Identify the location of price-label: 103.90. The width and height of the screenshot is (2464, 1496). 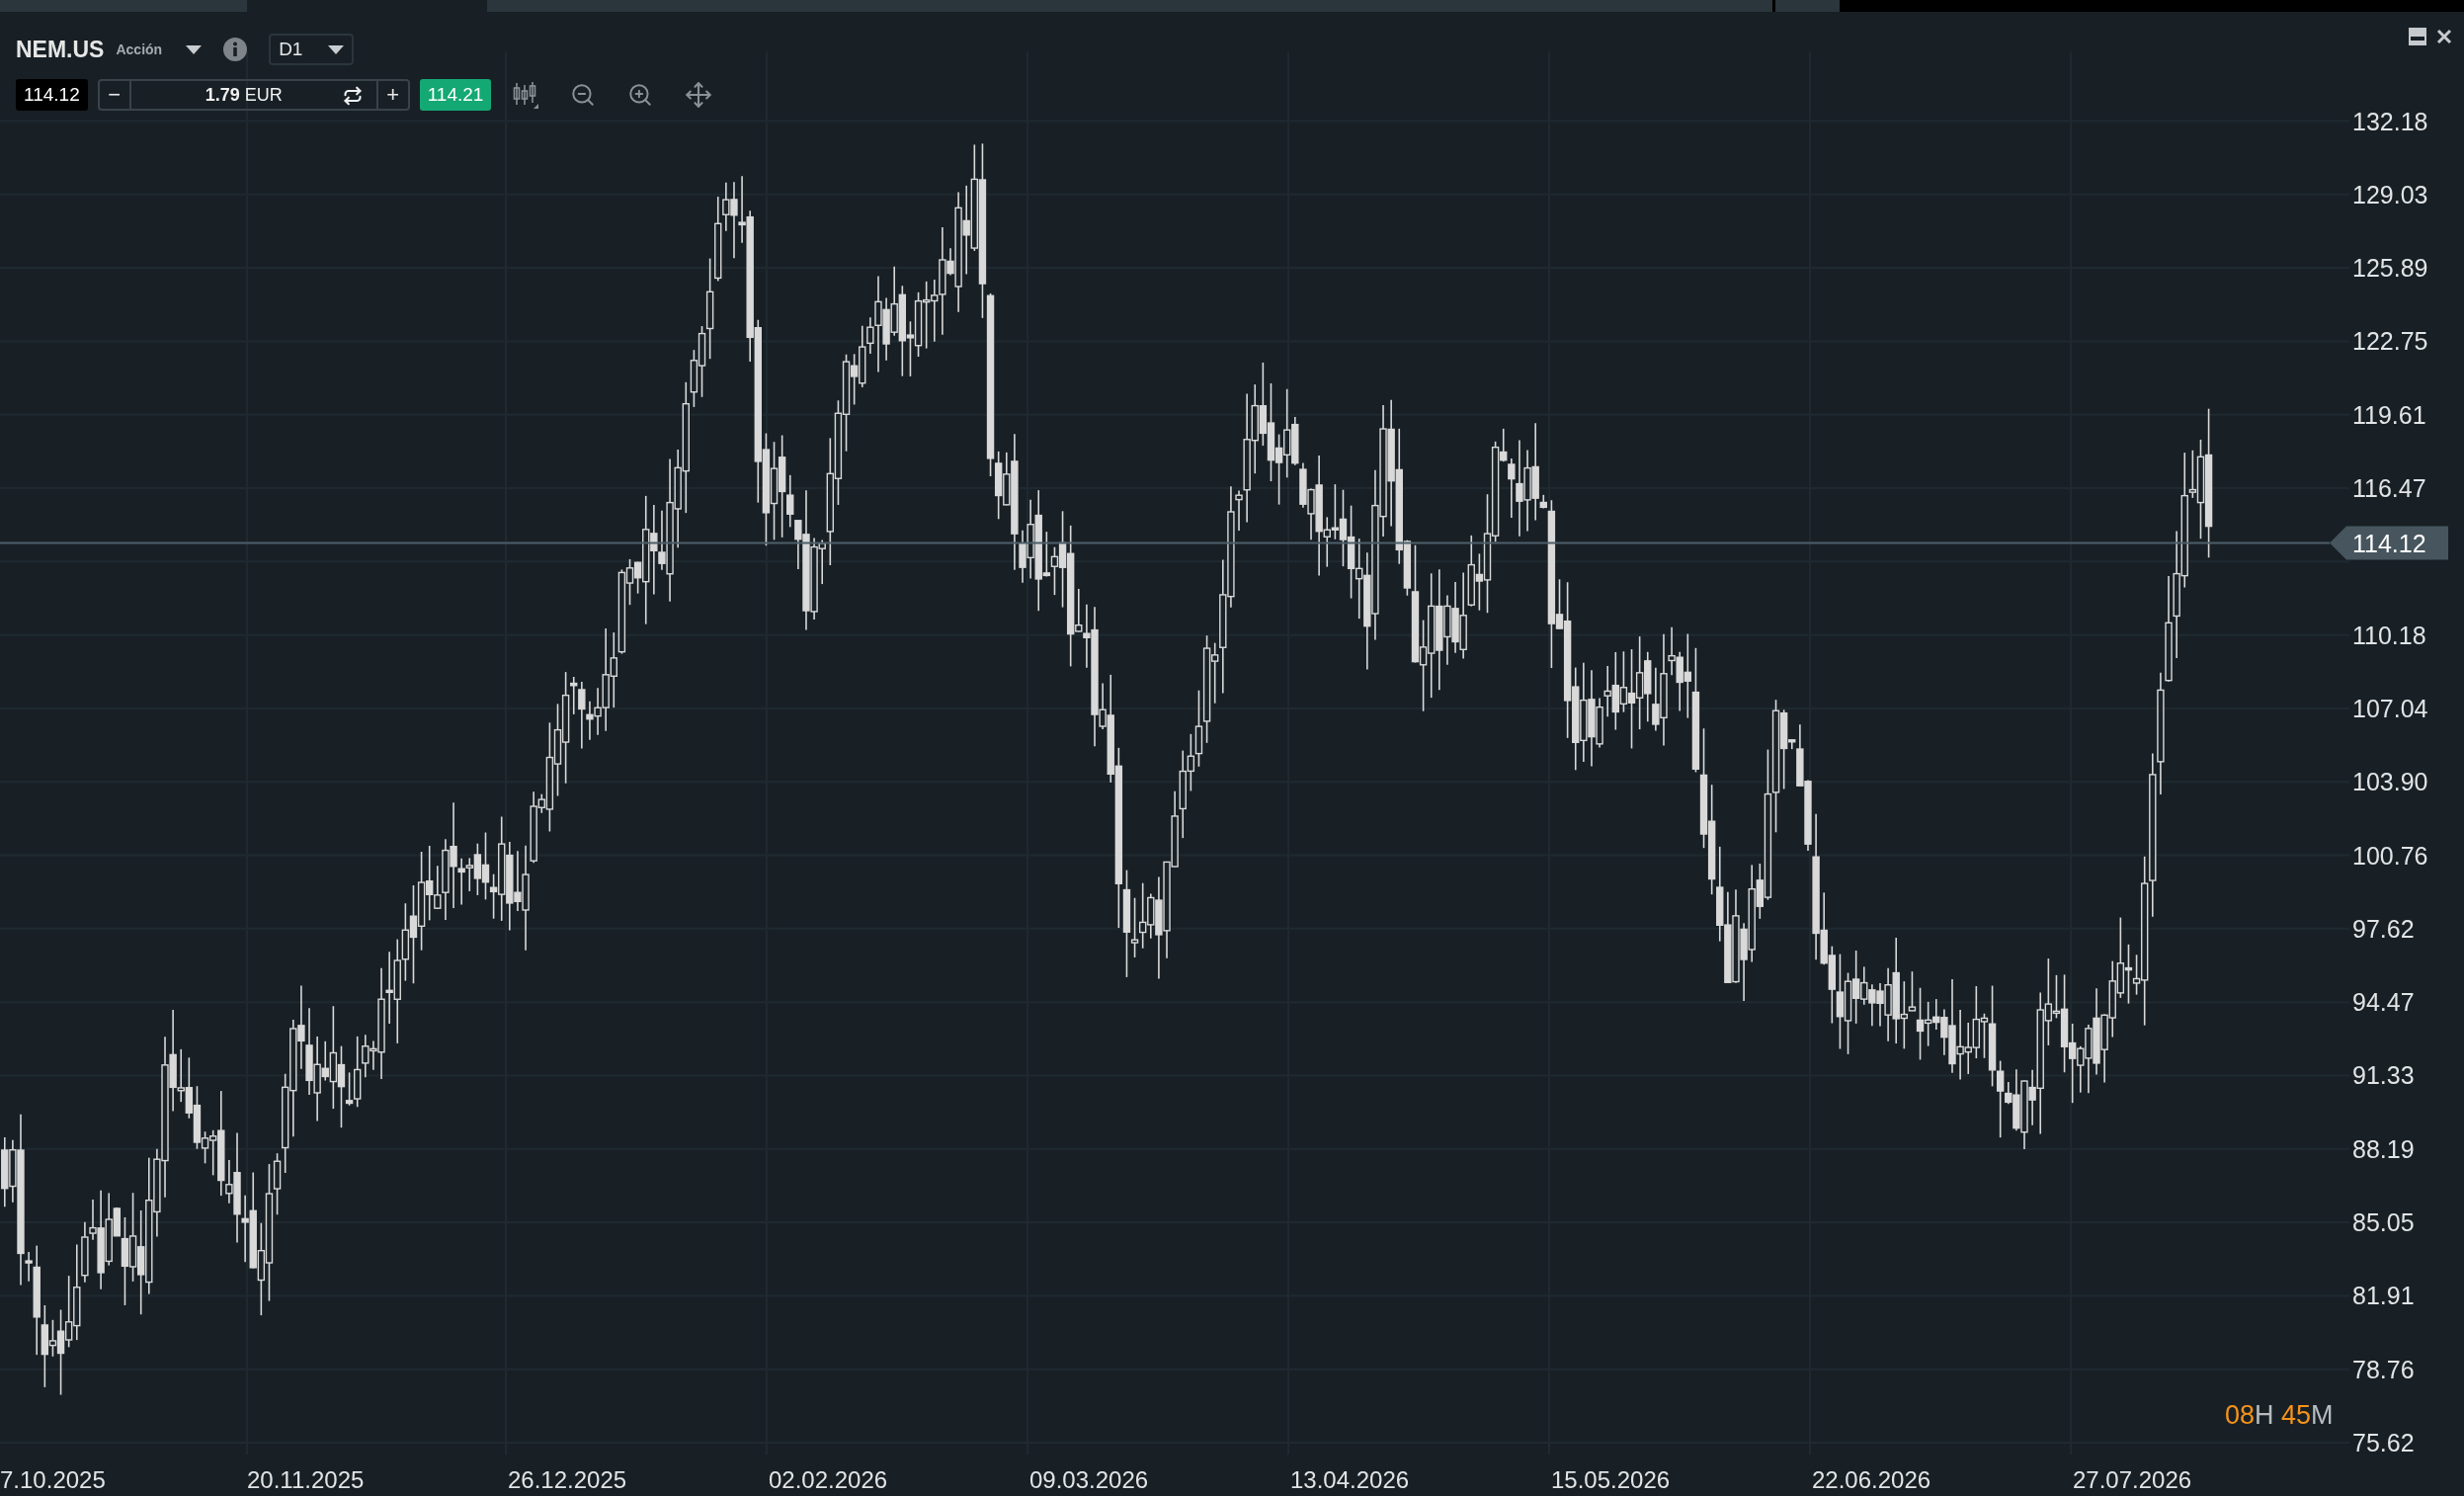
(2390, 782).